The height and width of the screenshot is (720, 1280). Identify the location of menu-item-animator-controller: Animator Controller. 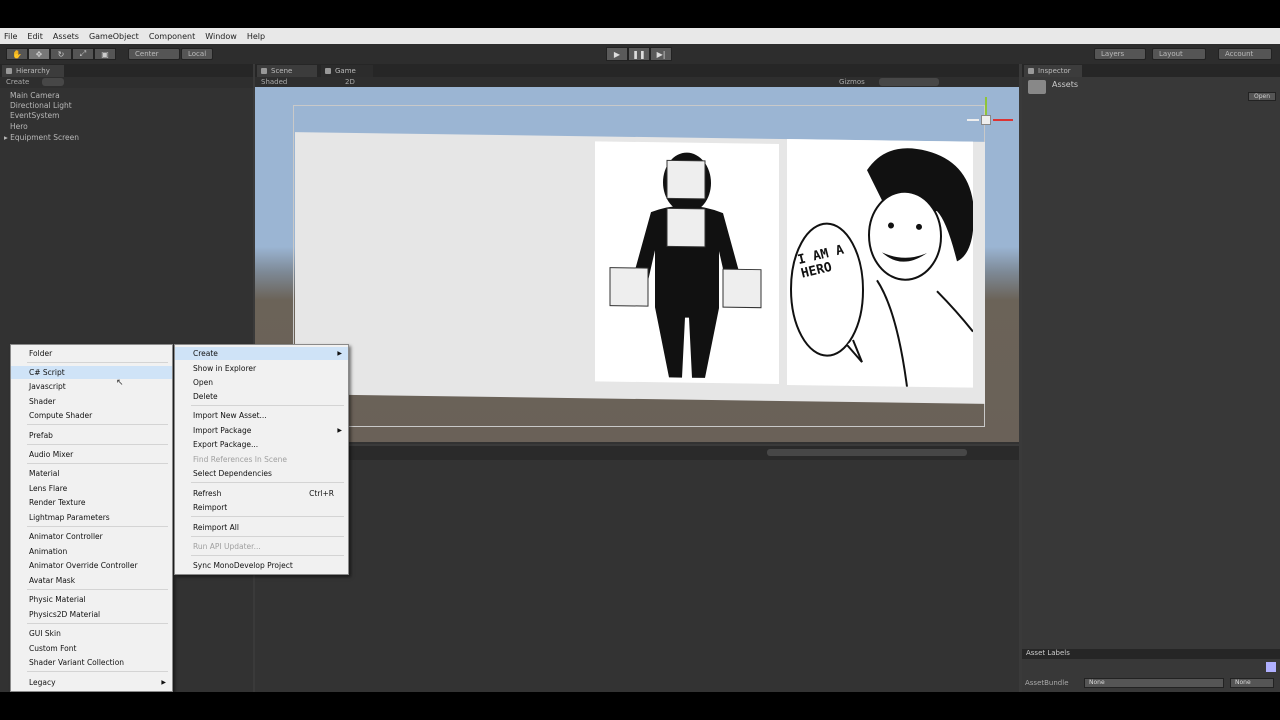
(91, 536).